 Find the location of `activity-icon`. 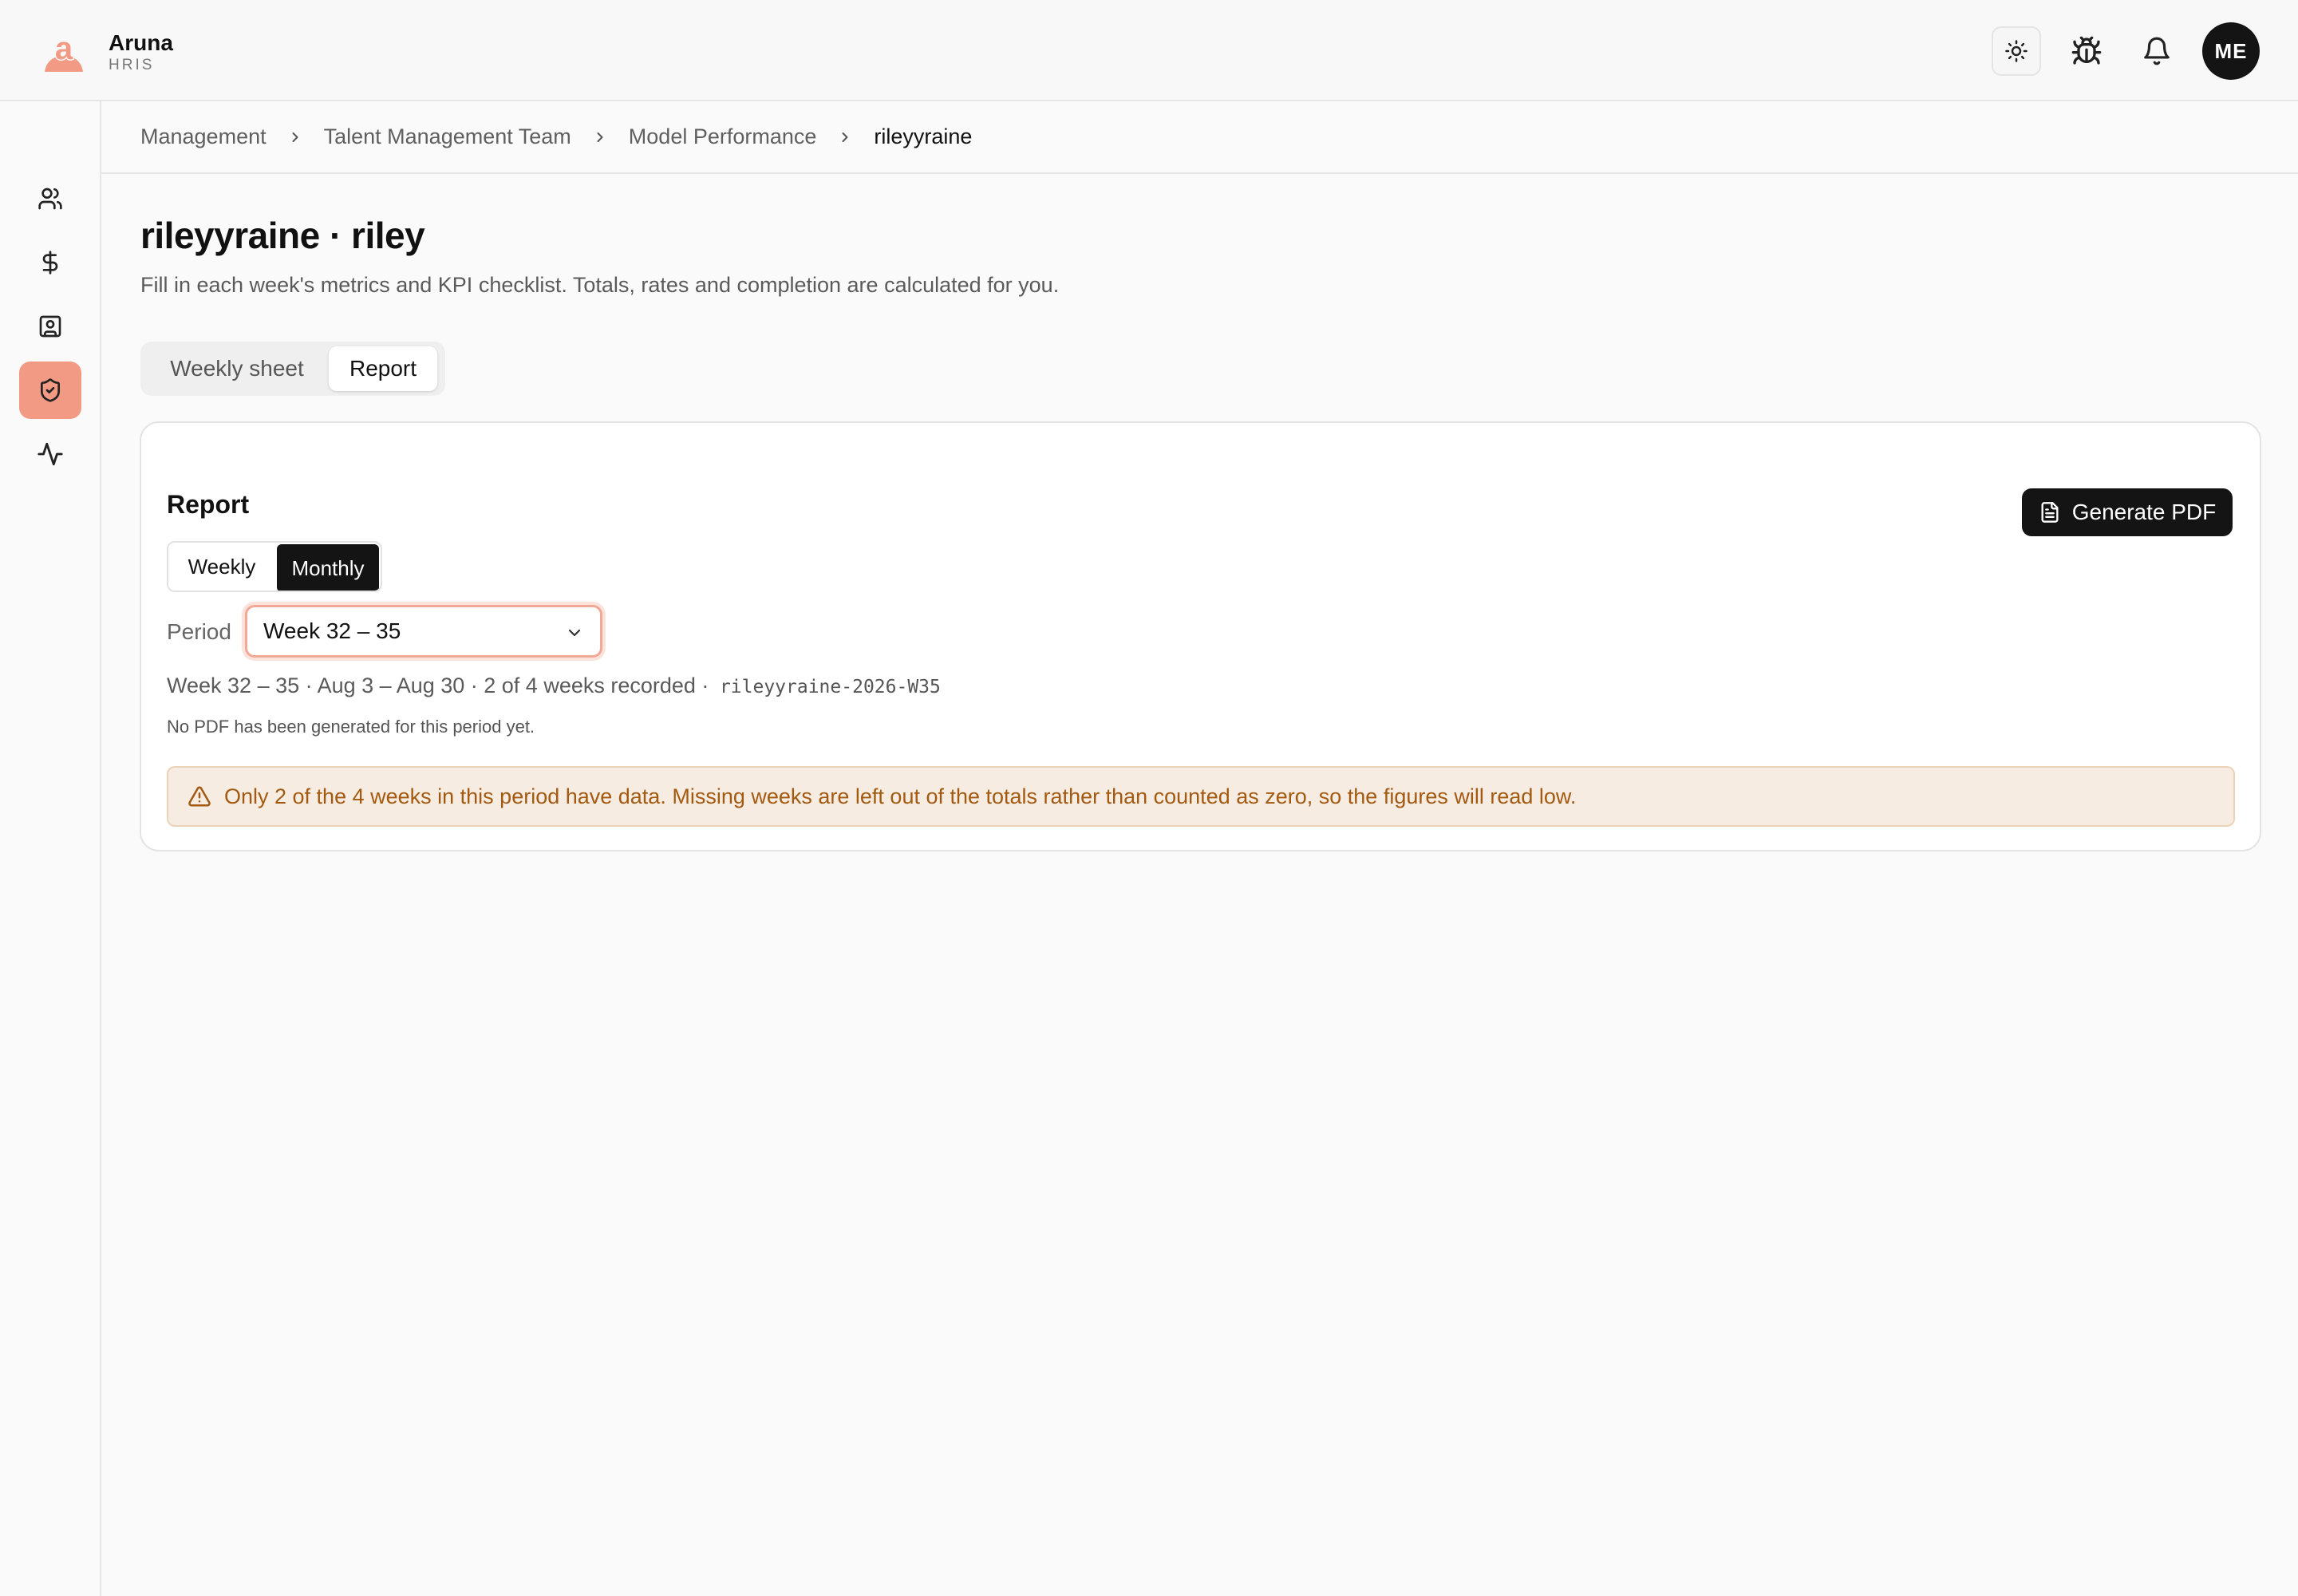

activity-icon is located at coordinates (51, 454).